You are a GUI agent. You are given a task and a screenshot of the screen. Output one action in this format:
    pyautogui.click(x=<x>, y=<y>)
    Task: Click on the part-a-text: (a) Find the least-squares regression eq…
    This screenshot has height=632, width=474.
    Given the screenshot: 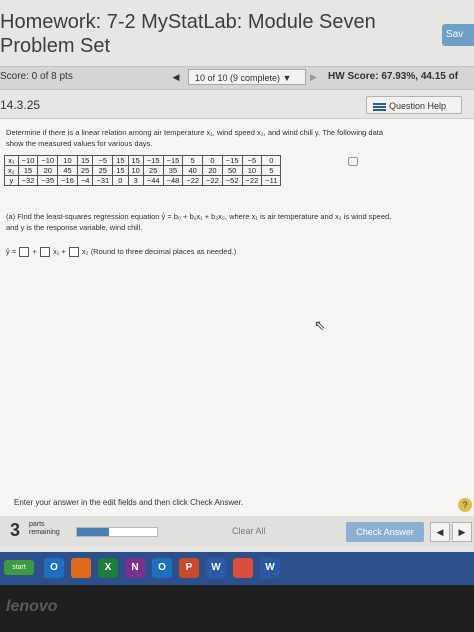 What is the action you would take?
    pyautogui.click(x=238, y=222)
    